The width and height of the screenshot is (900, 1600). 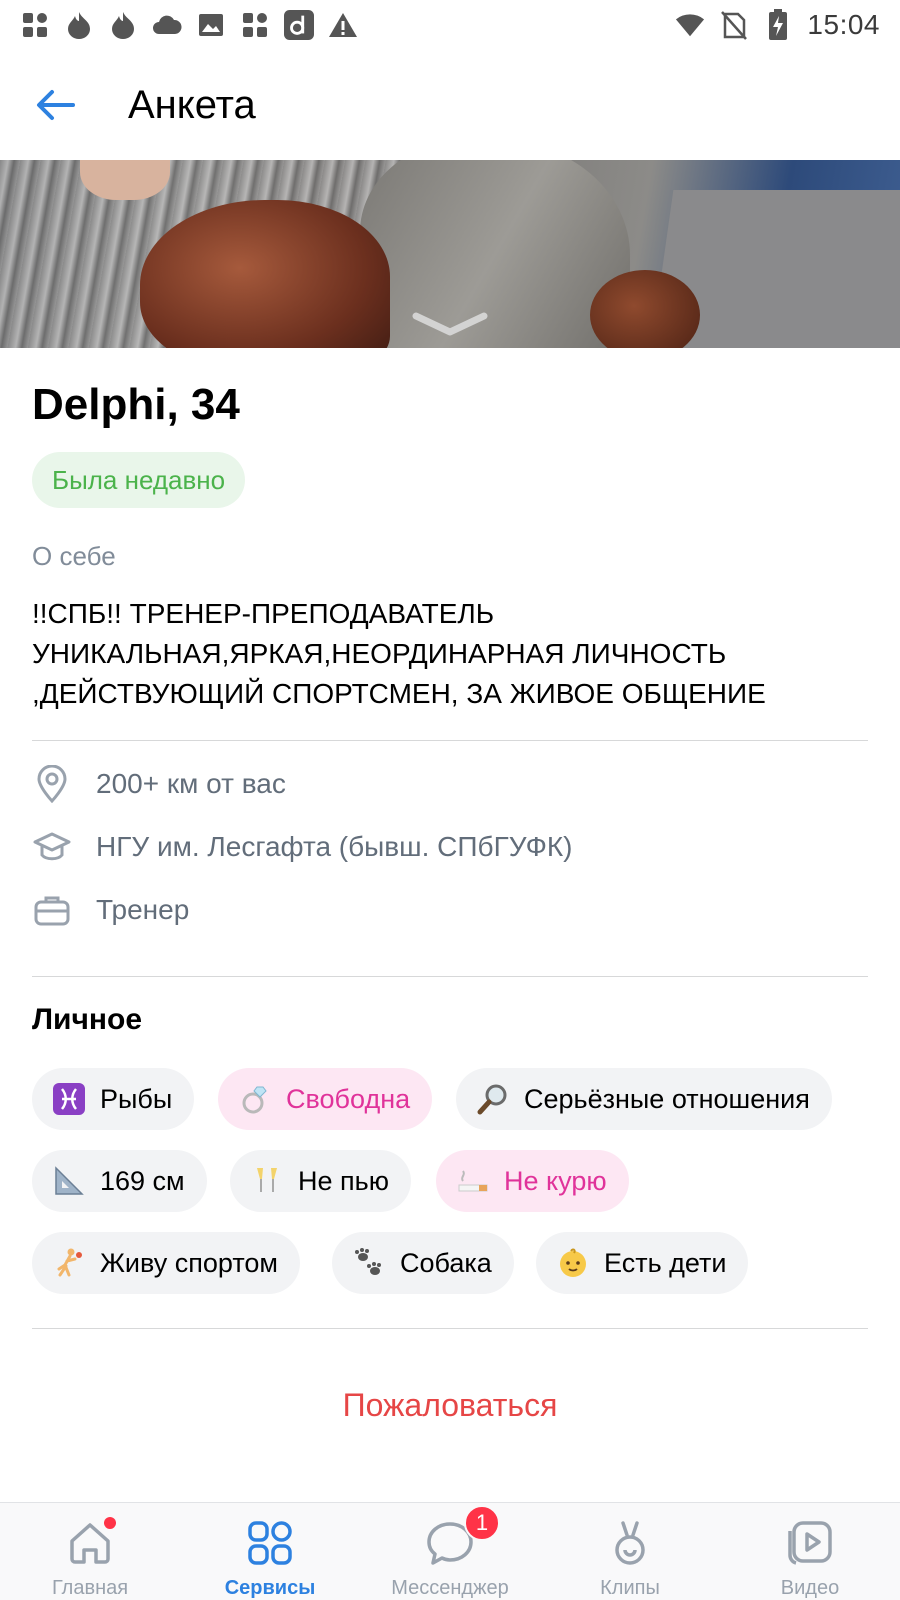 I want to click on notification-dot, so click(x=110, y=1523).